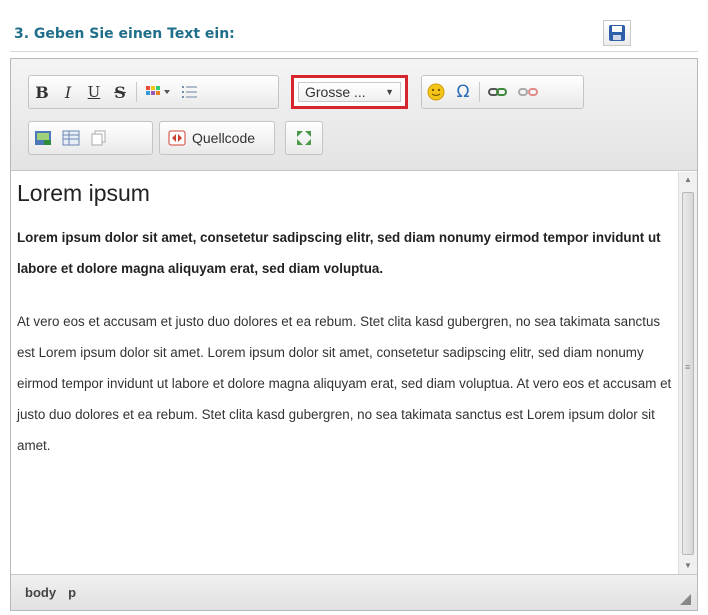  I want to click on fullscreen-icon, so click(304, 138).